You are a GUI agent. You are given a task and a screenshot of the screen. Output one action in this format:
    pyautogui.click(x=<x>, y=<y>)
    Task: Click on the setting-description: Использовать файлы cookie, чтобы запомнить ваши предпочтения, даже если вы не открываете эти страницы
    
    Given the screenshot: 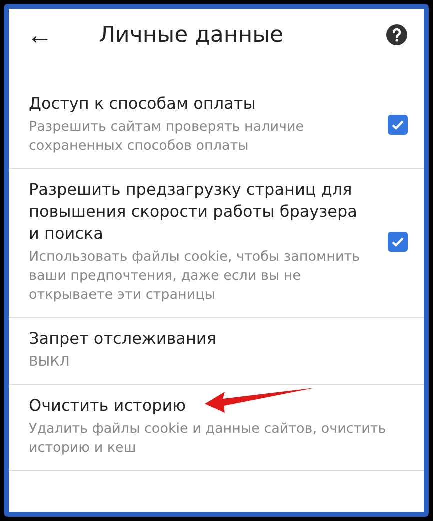 What is the action you would take?
    pyautogui.click(x=195, y=276)
    